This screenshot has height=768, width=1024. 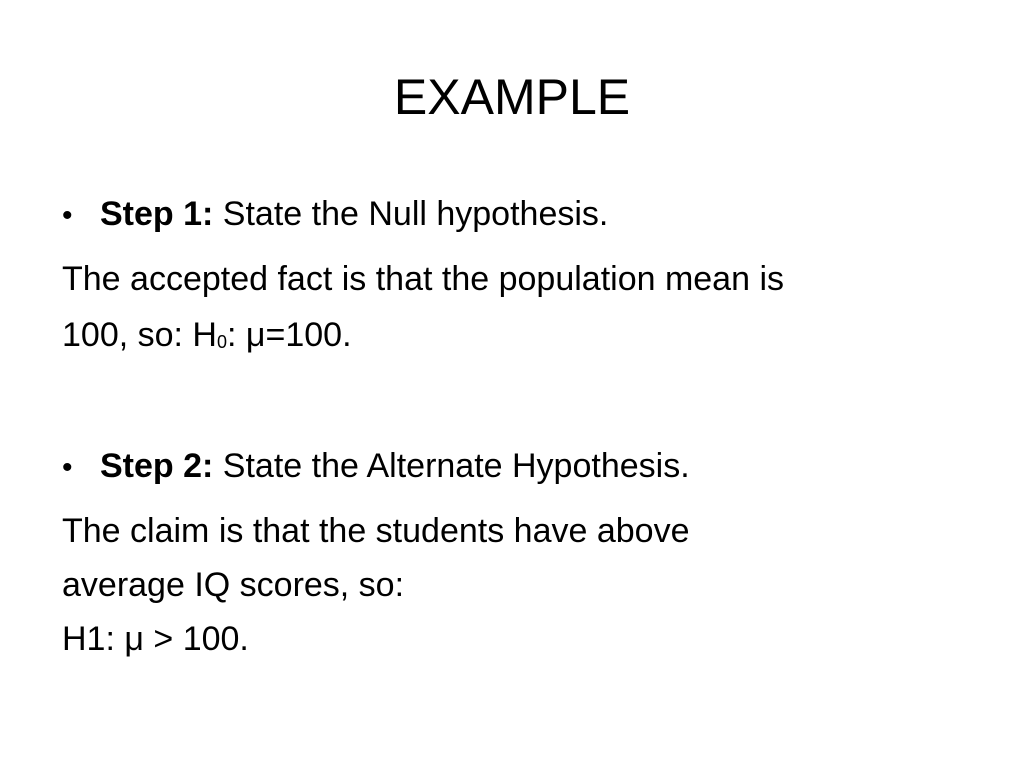 What do you see at coordinates (522, 337) in the screenshot?
I see `step-1-body-line-2: 100, so: H0: μ=100.` at bounding box center [522, 337].